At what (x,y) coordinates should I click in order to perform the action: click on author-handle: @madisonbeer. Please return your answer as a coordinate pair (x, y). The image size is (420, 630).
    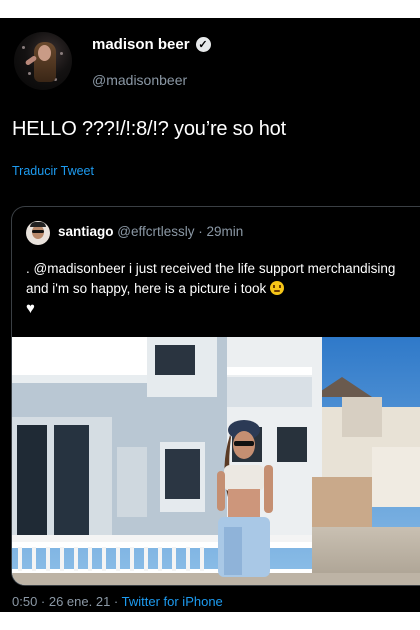
    Looking at the image, I should click on (139, 80).